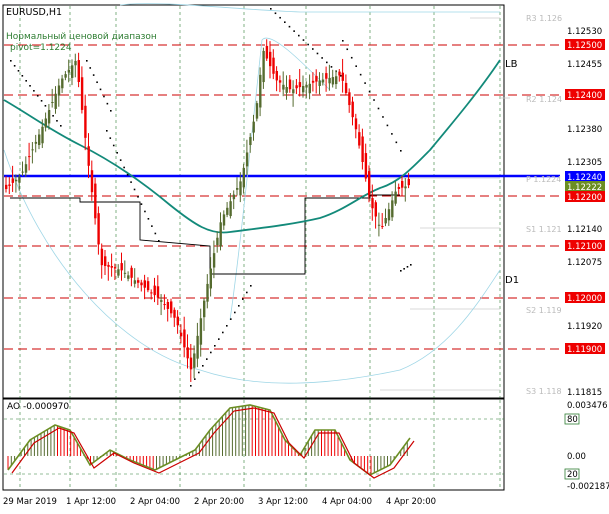 This screenshot has width=609, height=514. Describe the element at coordinates (584, 393) in the screenshot. I see `price-tick: 1.11815` at that location.